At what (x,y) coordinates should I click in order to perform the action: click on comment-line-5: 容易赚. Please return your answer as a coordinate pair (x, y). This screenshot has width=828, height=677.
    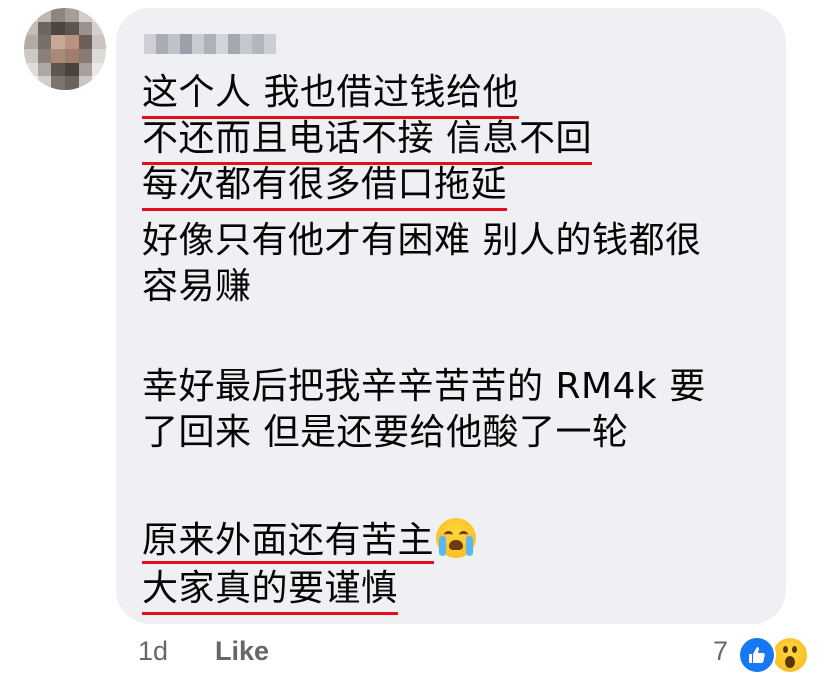
    Looking at the image, I should click on (197, 286).